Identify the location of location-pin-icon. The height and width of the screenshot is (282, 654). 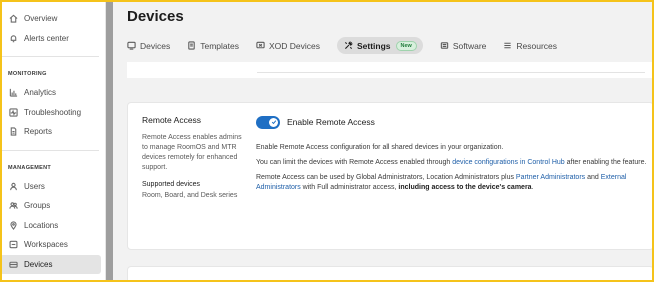
(13, 225).